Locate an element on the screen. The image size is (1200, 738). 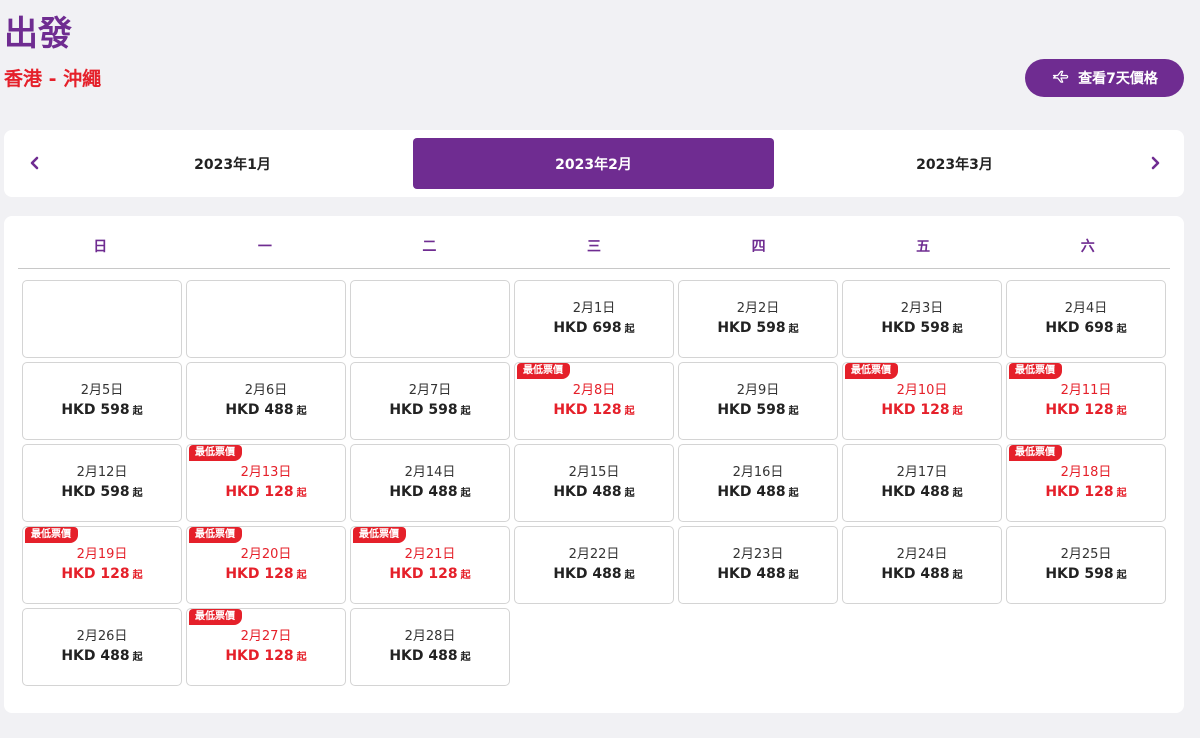
calendar-day-cell: 2月6日 HKD 488 起 is located at coordinates (266, 401).